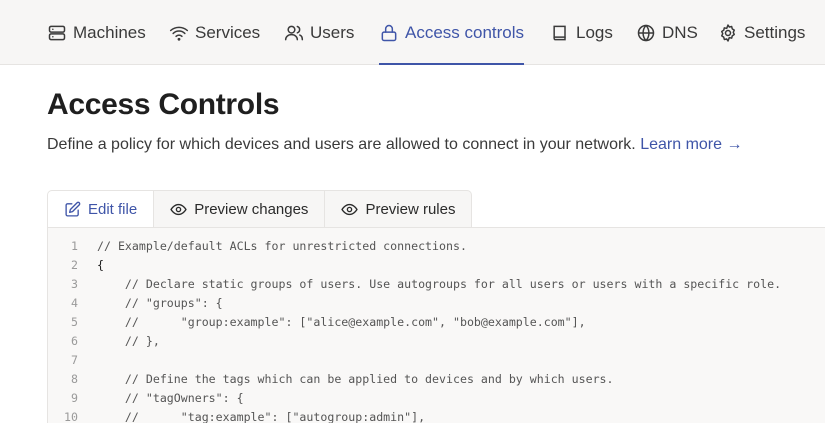  I want to click on nav-dns-label: DNS, so click(680, 32).